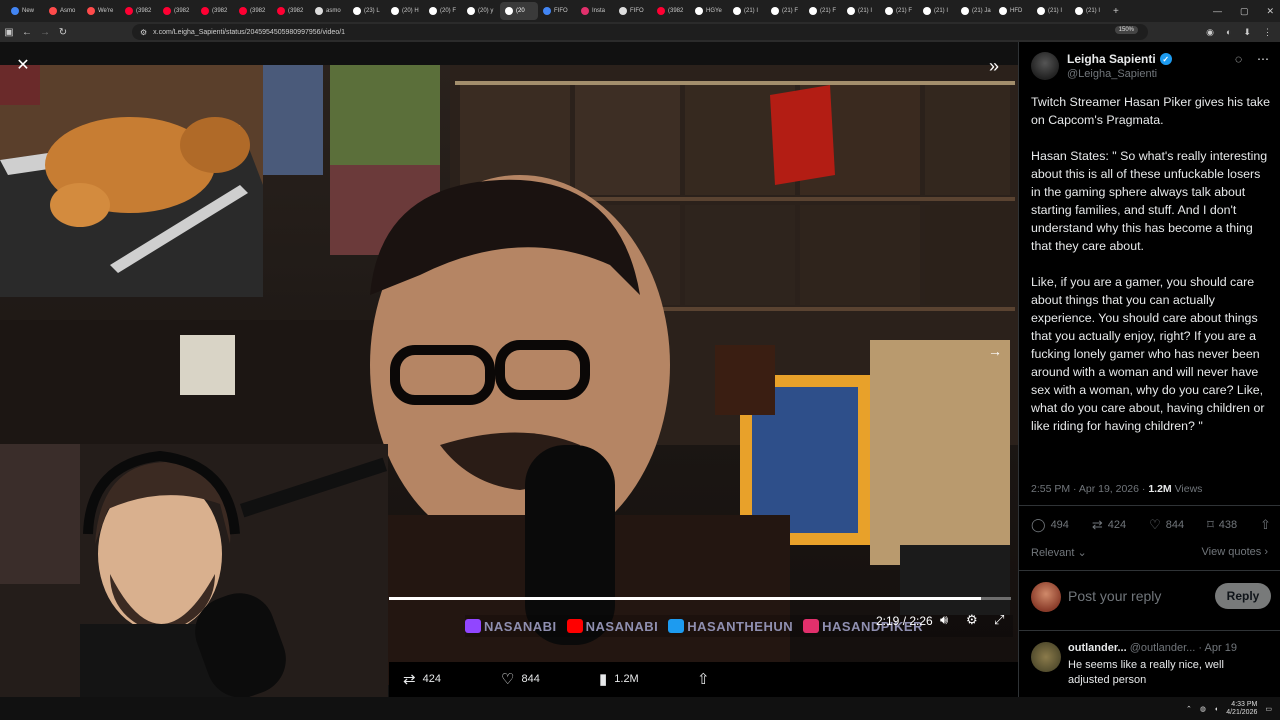 The image size is (1280, 720). Describe the element at coordinates (410, 11) in the screenshot. I see `tab-label: (20) H` at that location.